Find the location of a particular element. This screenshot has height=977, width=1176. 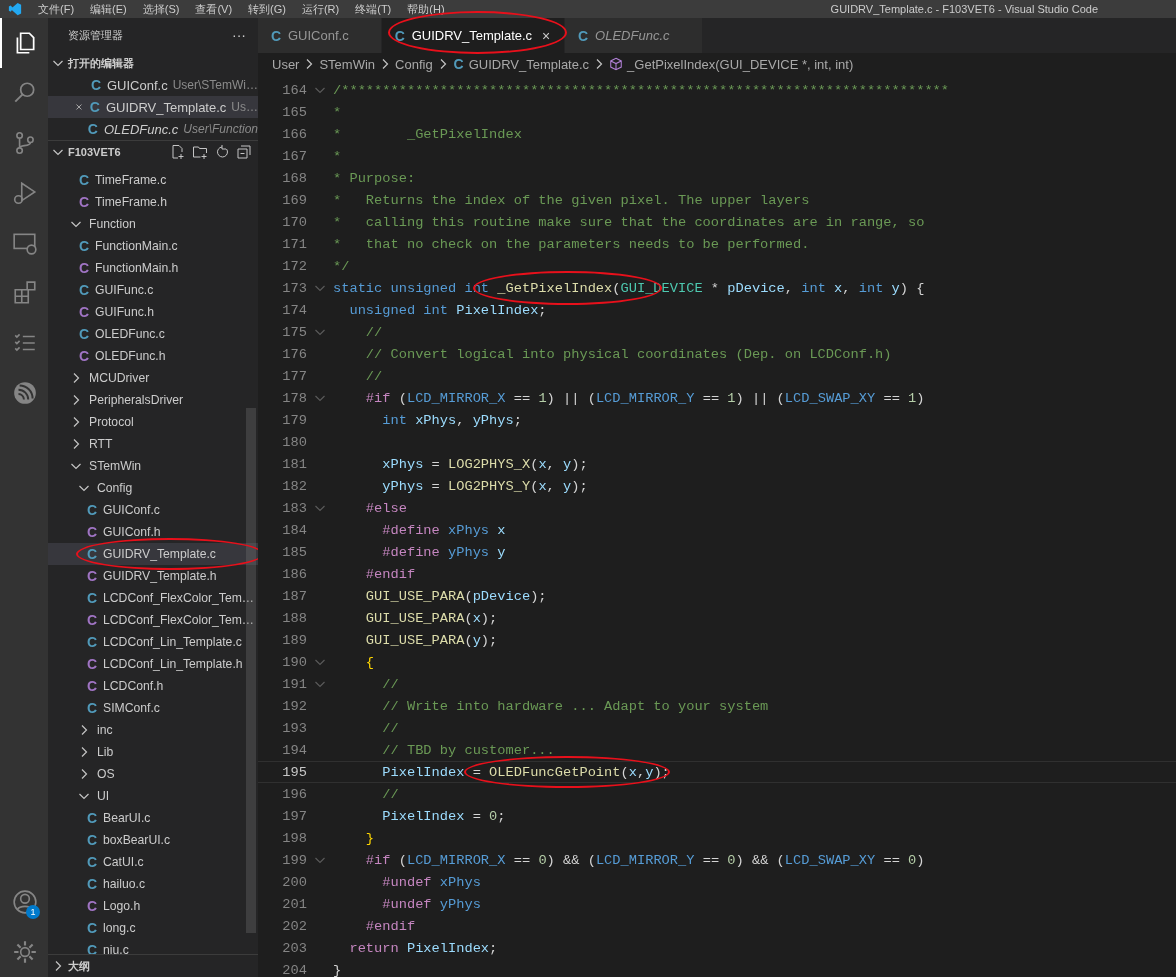

line-number: 176 is located at coordinates (294, 354).